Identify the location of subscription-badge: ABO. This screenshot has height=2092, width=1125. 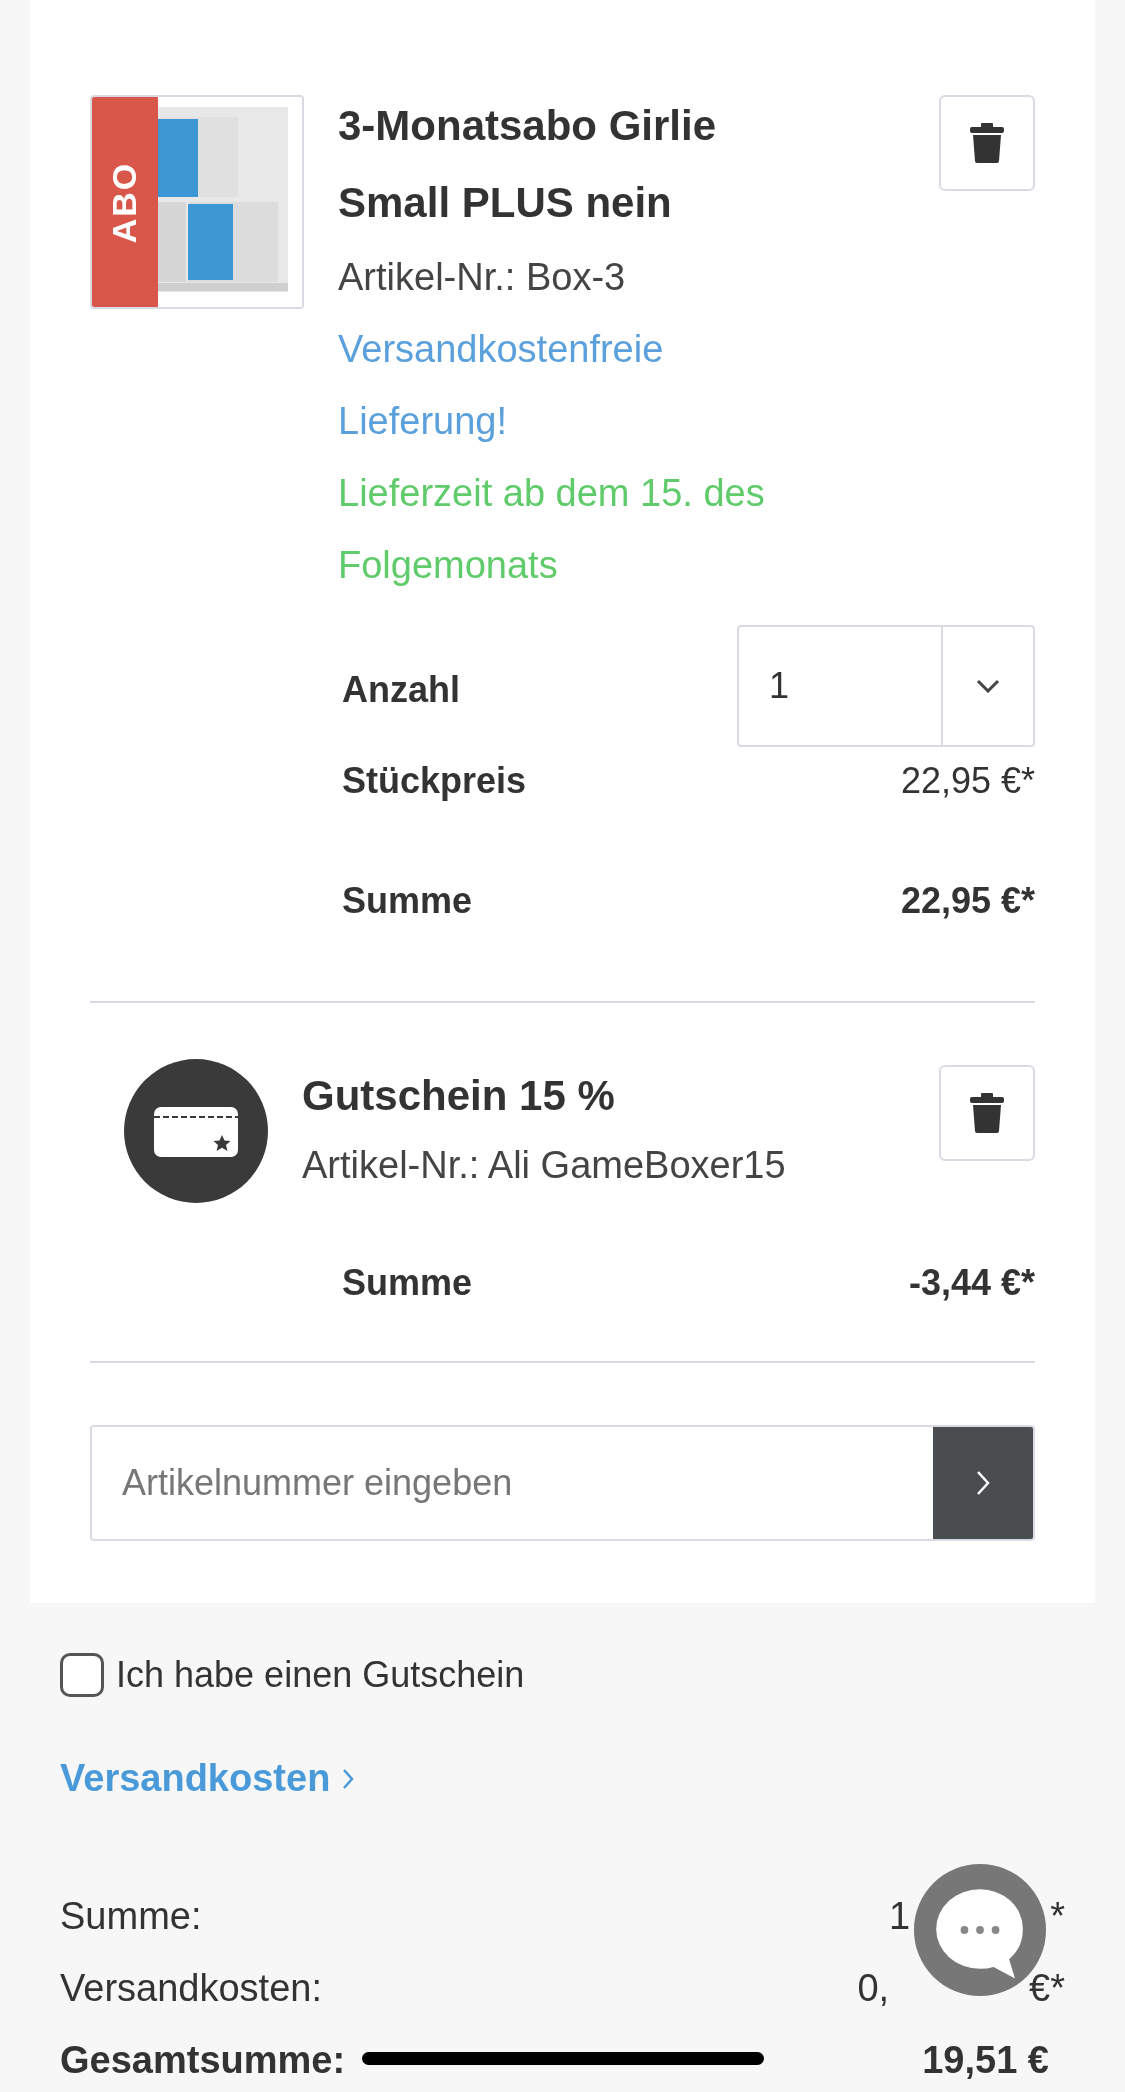
(125, 202).